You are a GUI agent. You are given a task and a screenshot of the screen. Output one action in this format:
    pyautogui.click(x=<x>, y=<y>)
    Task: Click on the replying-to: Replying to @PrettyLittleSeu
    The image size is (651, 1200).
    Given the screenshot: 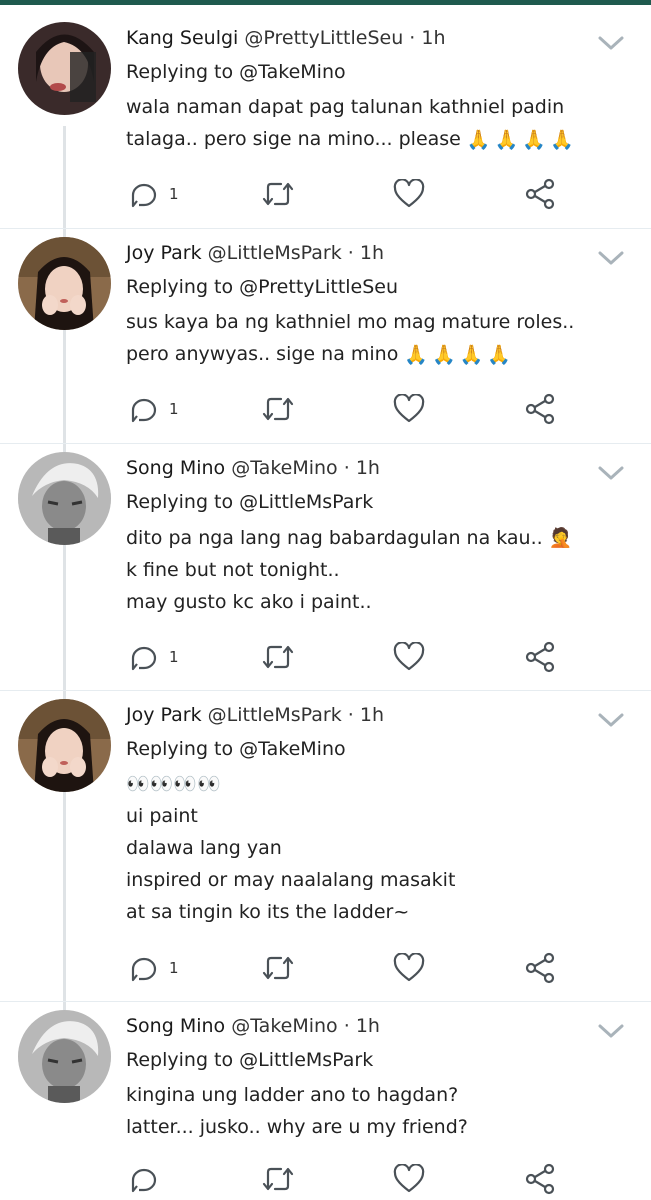 What is the action you would take?
    pyautogui.click(x=262, y=287)
    